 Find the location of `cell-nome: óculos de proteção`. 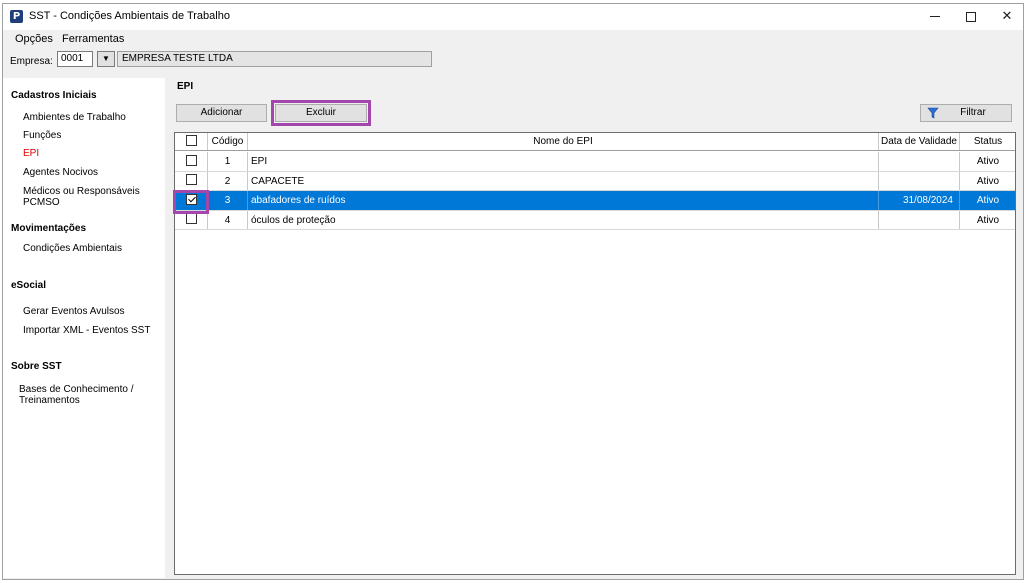

cell-nome: óculos de proteção is located at coordinates (563, 219).